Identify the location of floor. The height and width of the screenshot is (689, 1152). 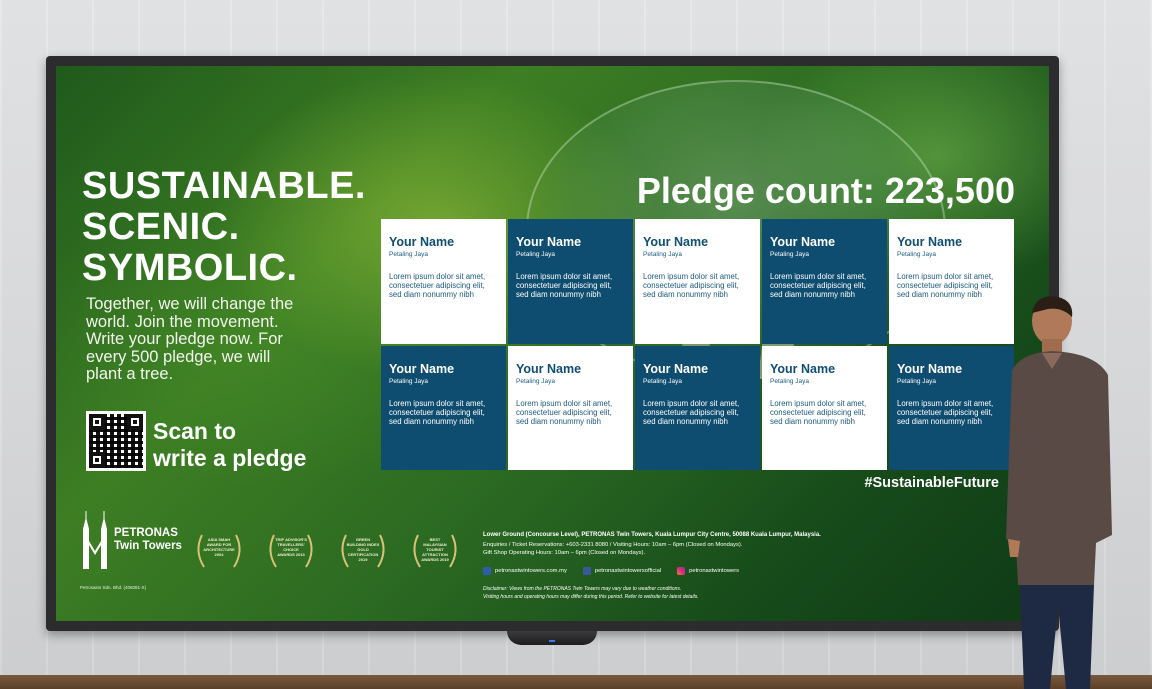
(576, 682).